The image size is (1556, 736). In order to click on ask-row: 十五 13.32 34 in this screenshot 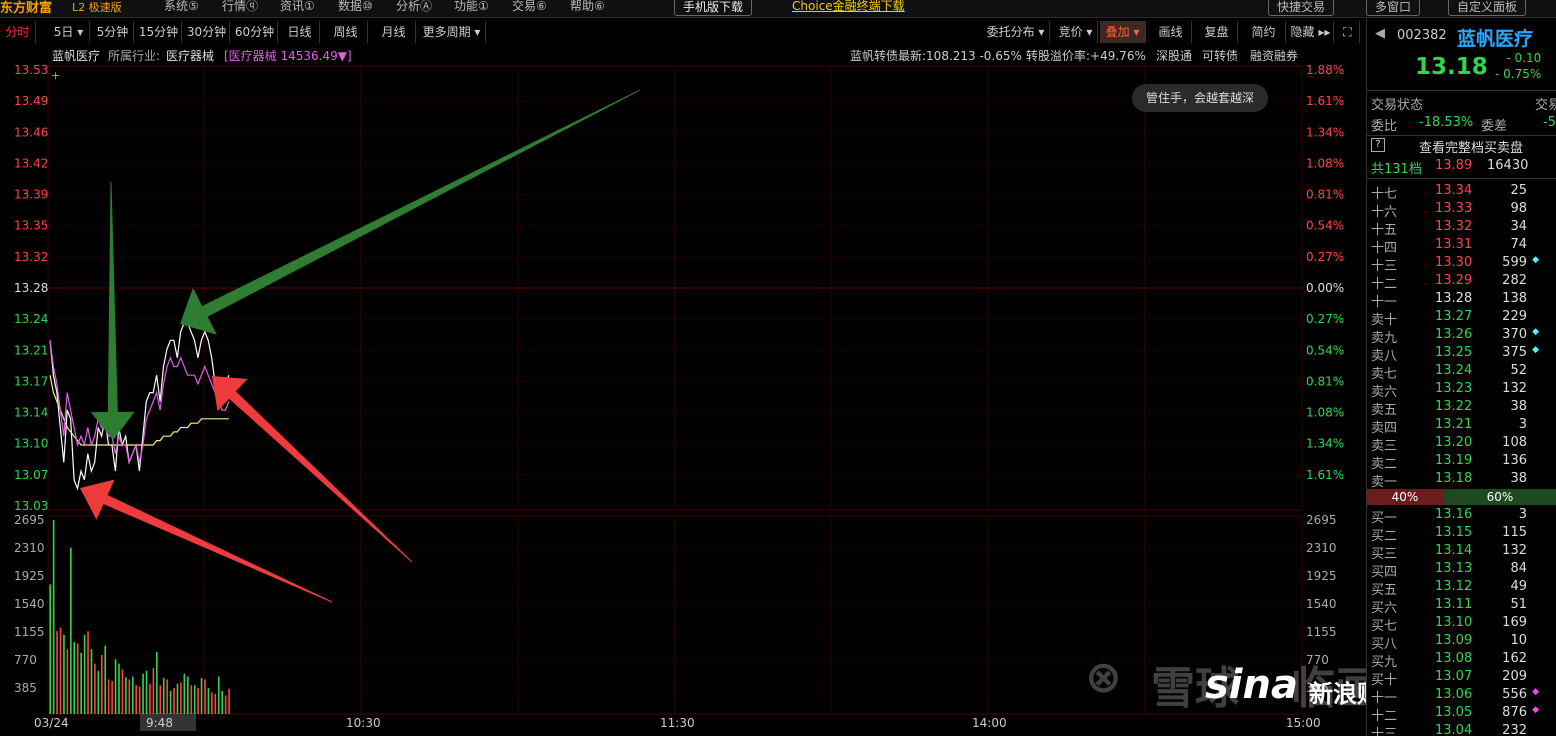, I will do `click(1463, 228)`.